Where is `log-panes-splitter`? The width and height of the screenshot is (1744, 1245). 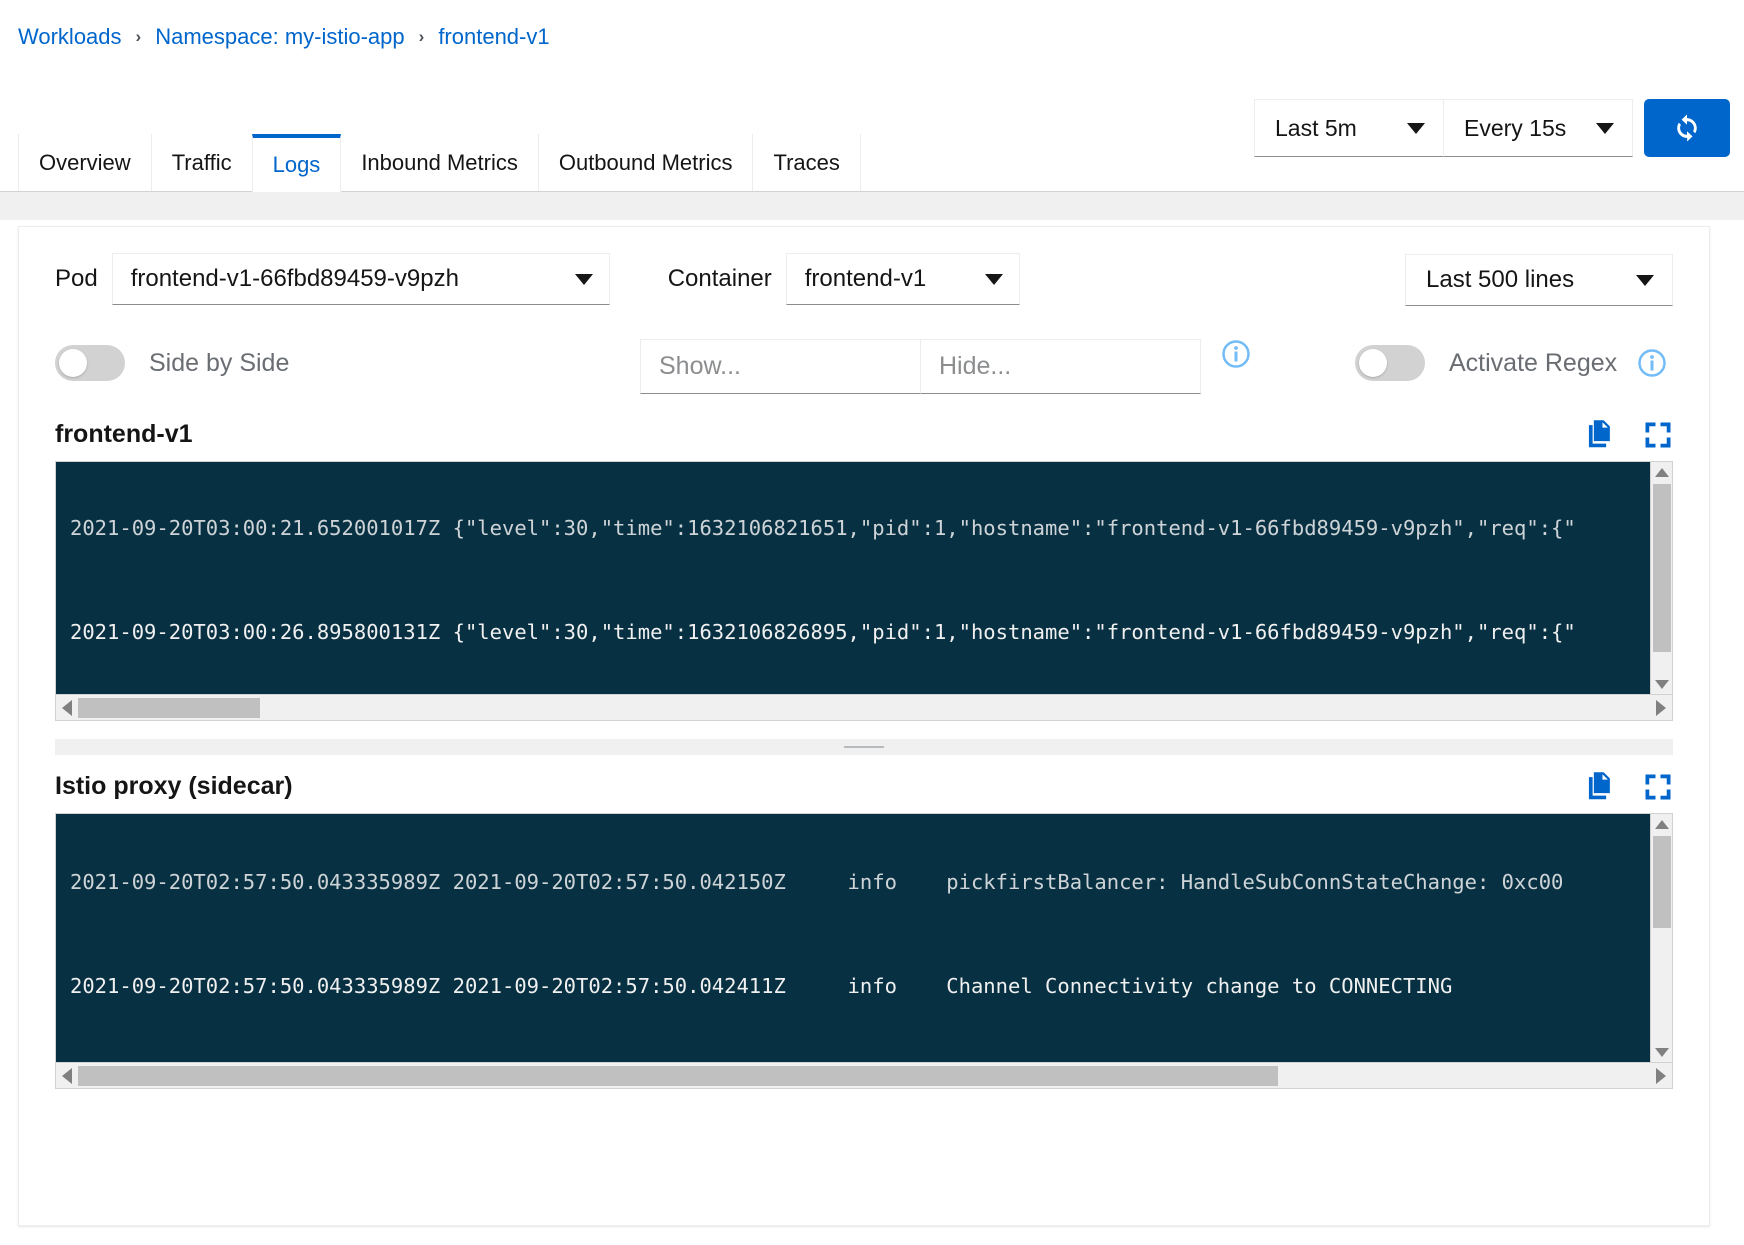
log-panes-splitter is located at coordinates (864, 747).